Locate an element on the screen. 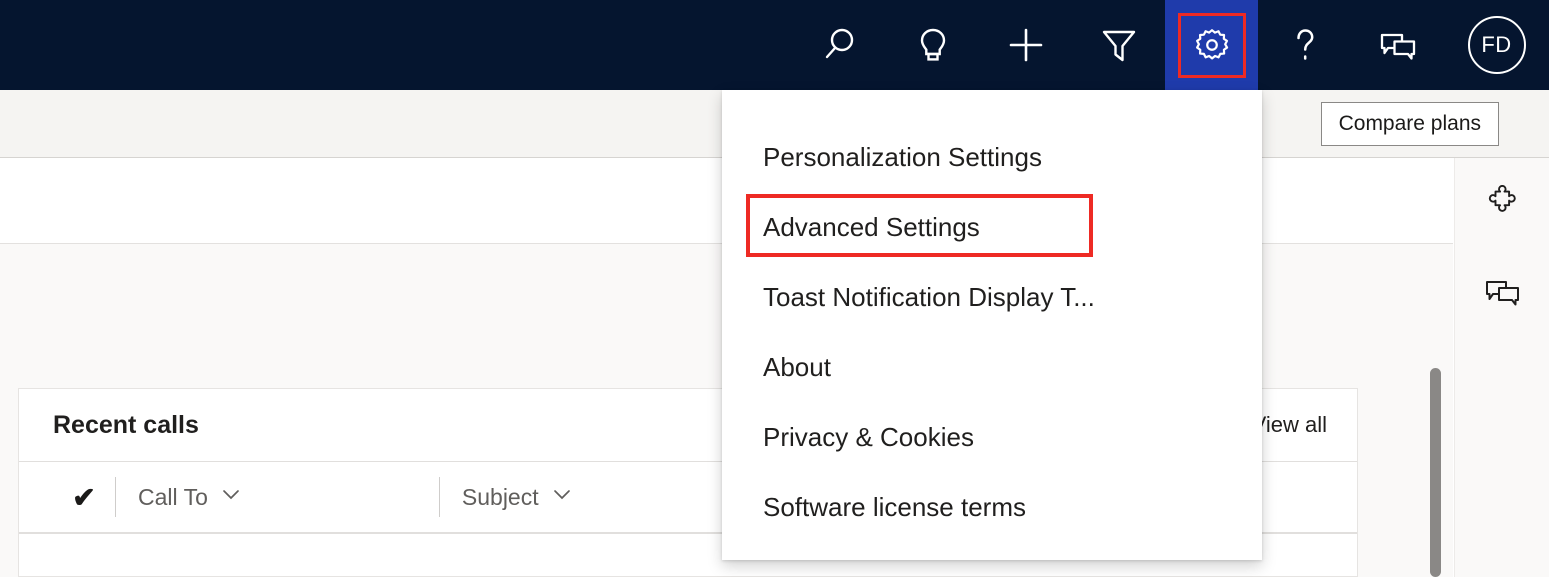 This screenshot has height=577, width=1549. filter-button is located at coordinates (1118, 45).